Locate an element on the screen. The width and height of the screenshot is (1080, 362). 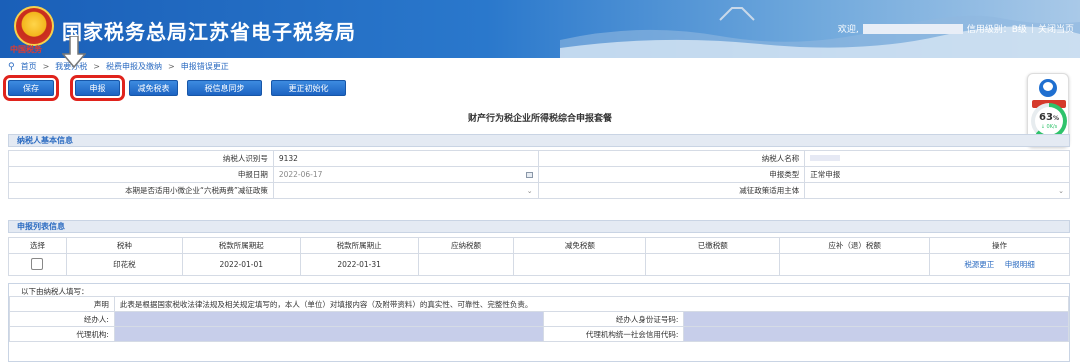
col-period-end: 税款所属期止 is located at coordinates (359, 245).